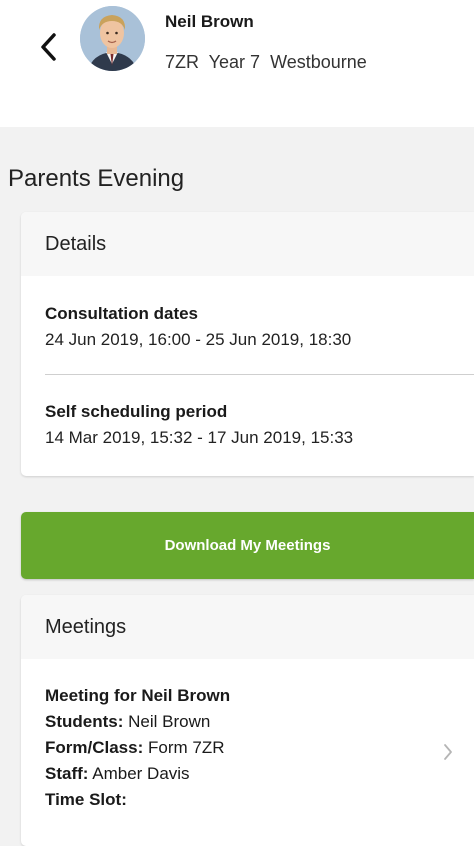 Image resolution: width=474 pixels, height=846 pixels. Describe the element at coordinates (169, 721) in the screenshot. I see `students-value: Neil Brown` at that location.